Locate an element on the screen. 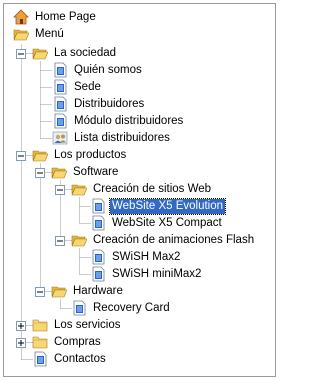 The height and width of the screenshot is (381, 320). tree-item-creacion-sitios-web: Creación de sitios Web is located at coordinates (142, 189).